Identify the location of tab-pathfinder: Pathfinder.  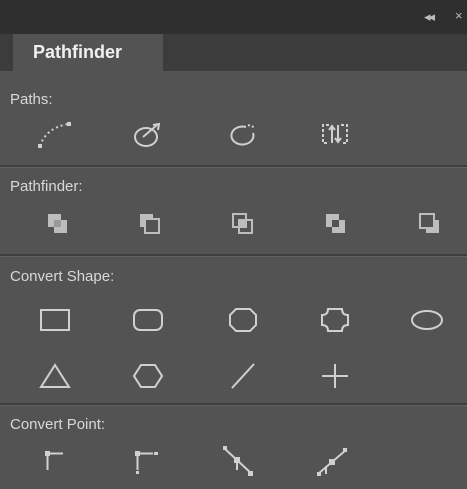
(88, 52).